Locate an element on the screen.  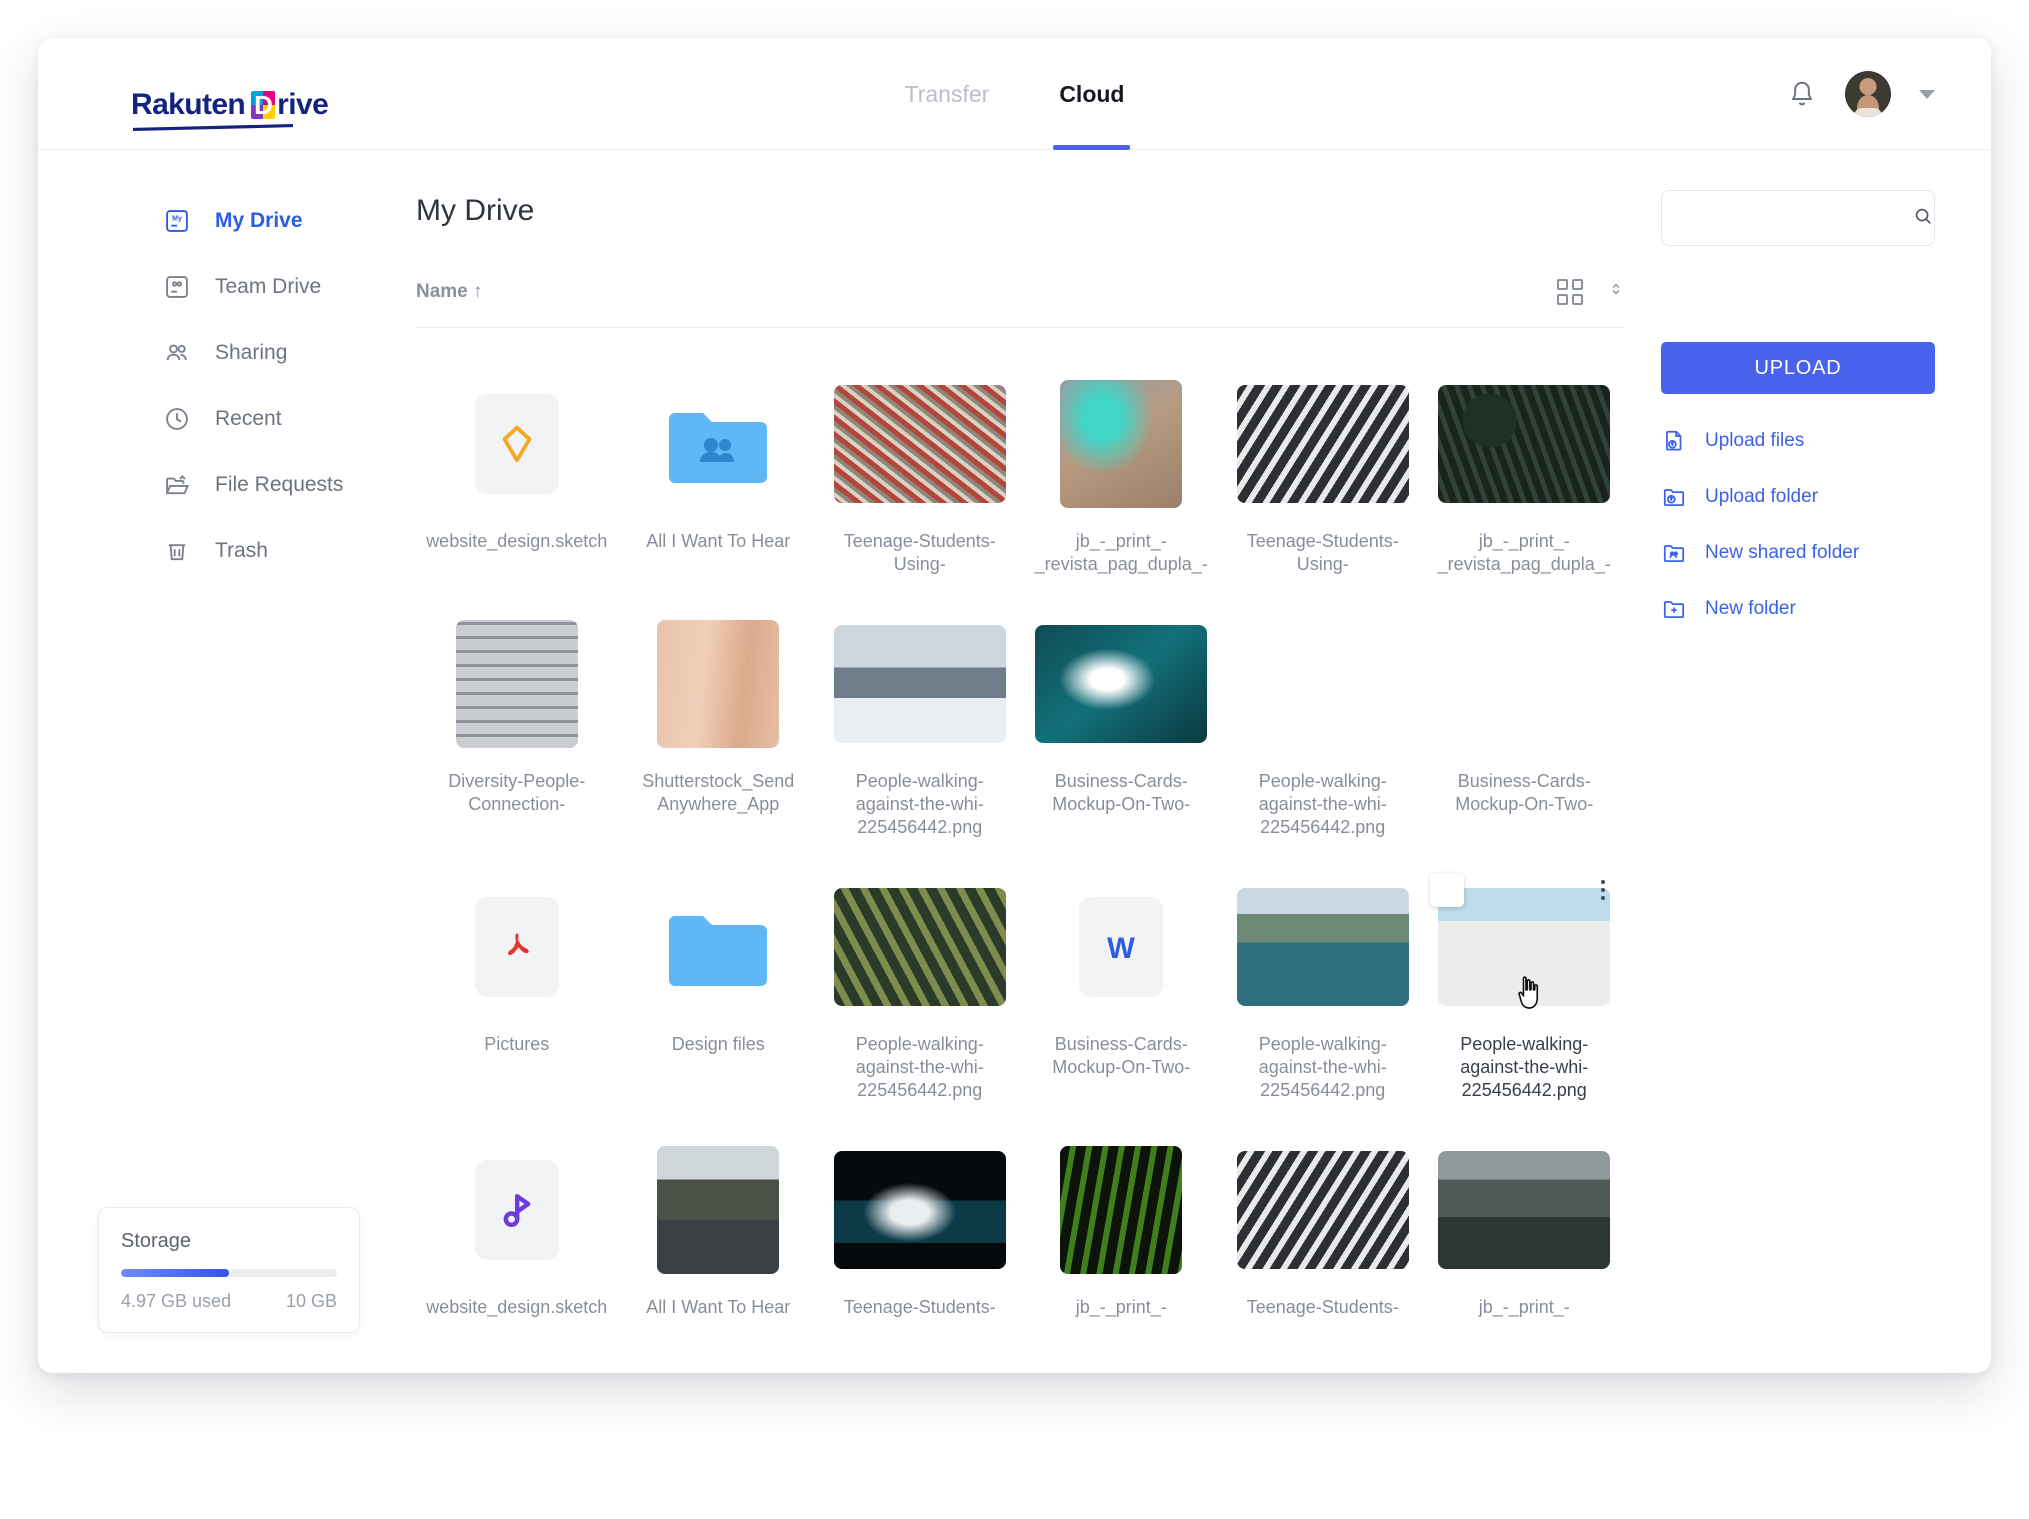
new-folder-link: New folder is located at coordinates (1798, 609).